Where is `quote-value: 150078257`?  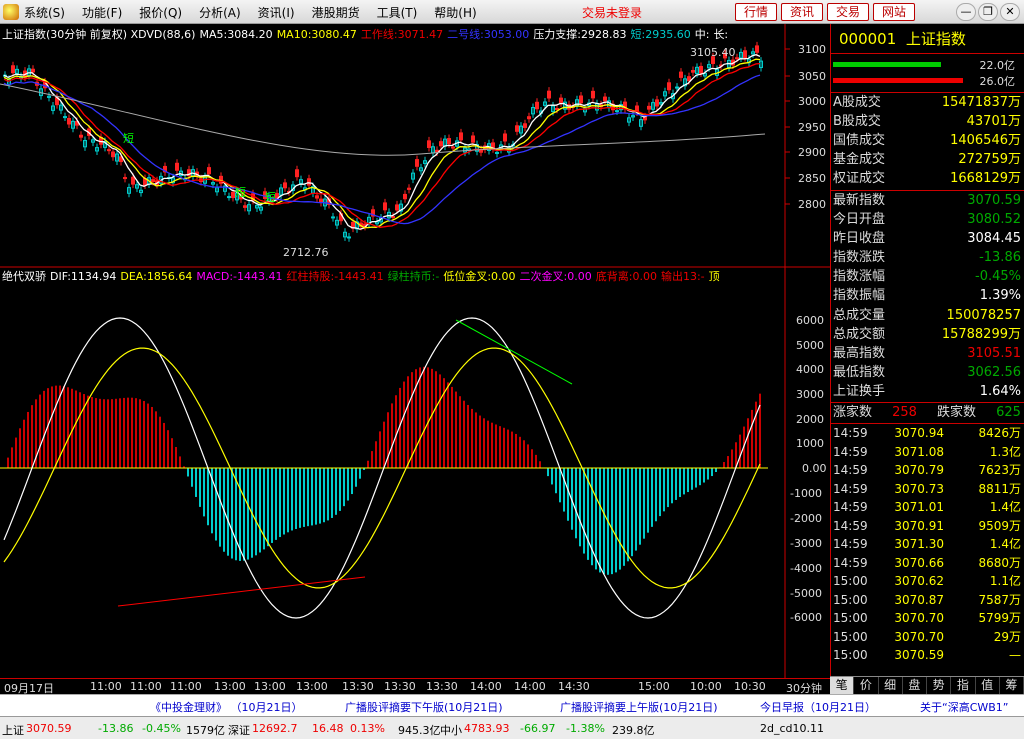 quote-value: 150078257 is located at coordinates (983, 315).